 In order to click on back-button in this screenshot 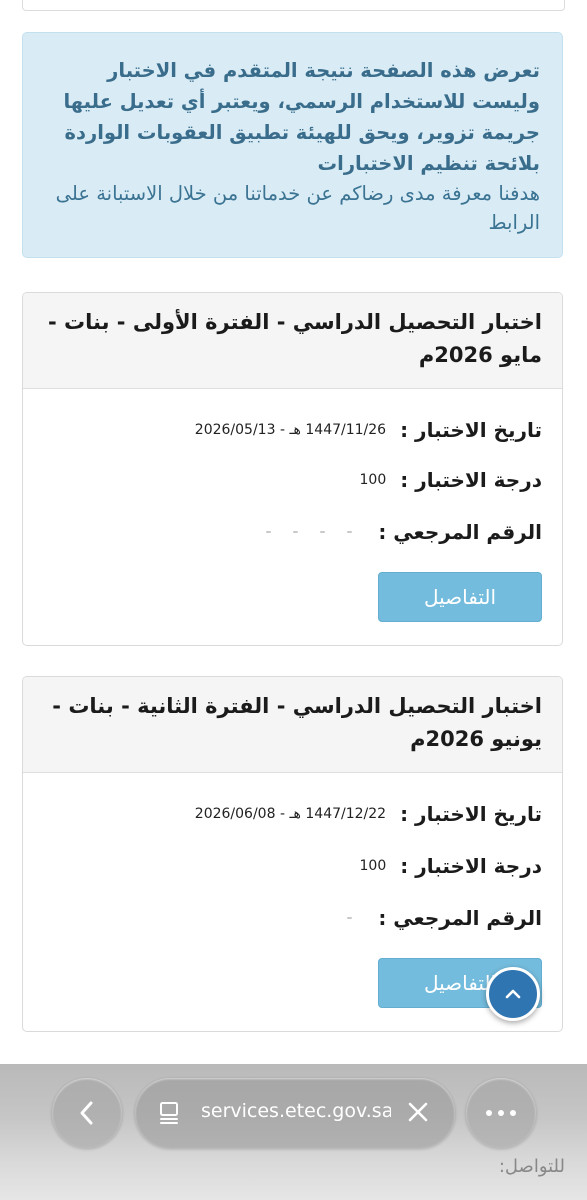, I will do `click(87, 1113)`.